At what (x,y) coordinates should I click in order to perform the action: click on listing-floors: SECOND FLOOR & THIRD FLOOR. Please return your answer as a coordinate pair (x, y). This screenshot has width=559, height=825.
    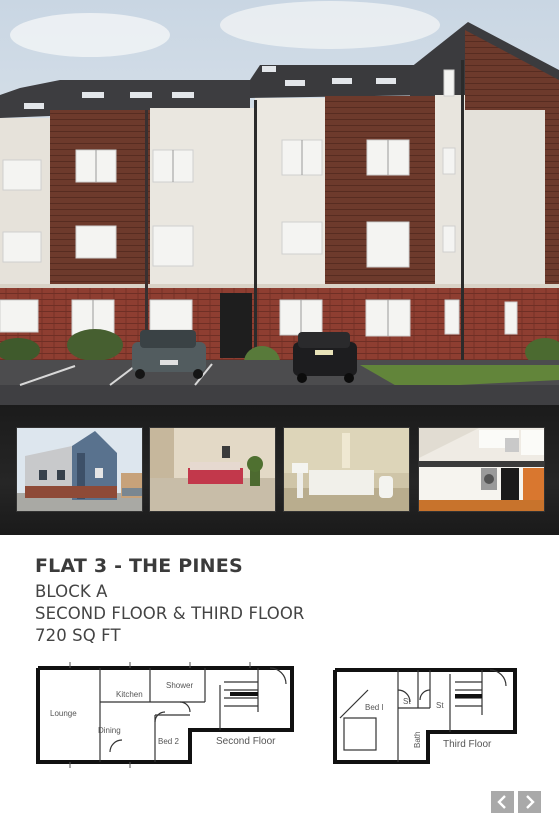
    Looking at the image, I should click on (170, 613).